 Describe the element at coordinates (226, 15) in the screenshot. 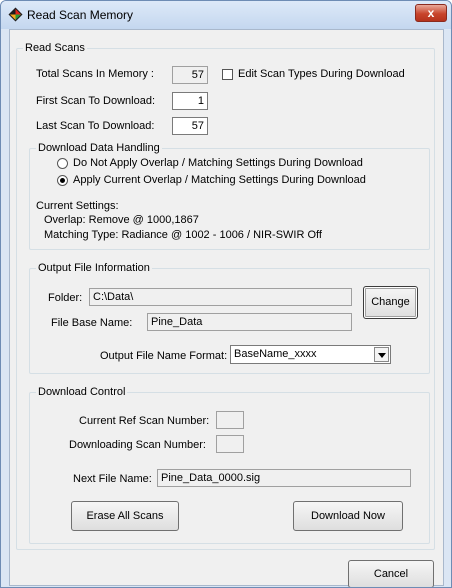

I see `title-bar: Read Scan Memory x` at that location.